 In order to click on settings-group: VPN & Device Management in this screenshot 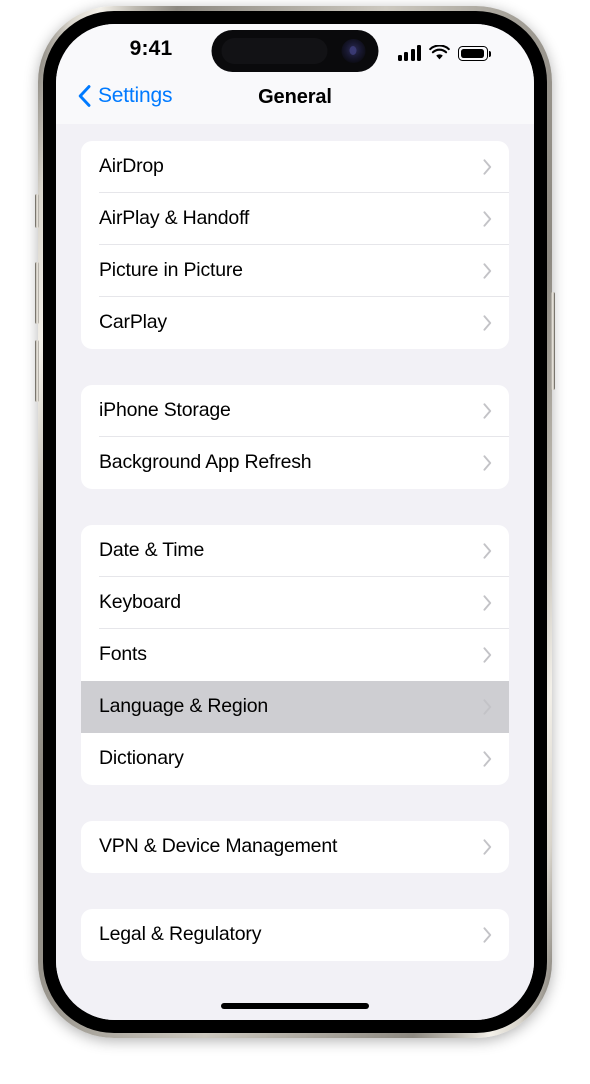, I will do `click(295, 847)`.